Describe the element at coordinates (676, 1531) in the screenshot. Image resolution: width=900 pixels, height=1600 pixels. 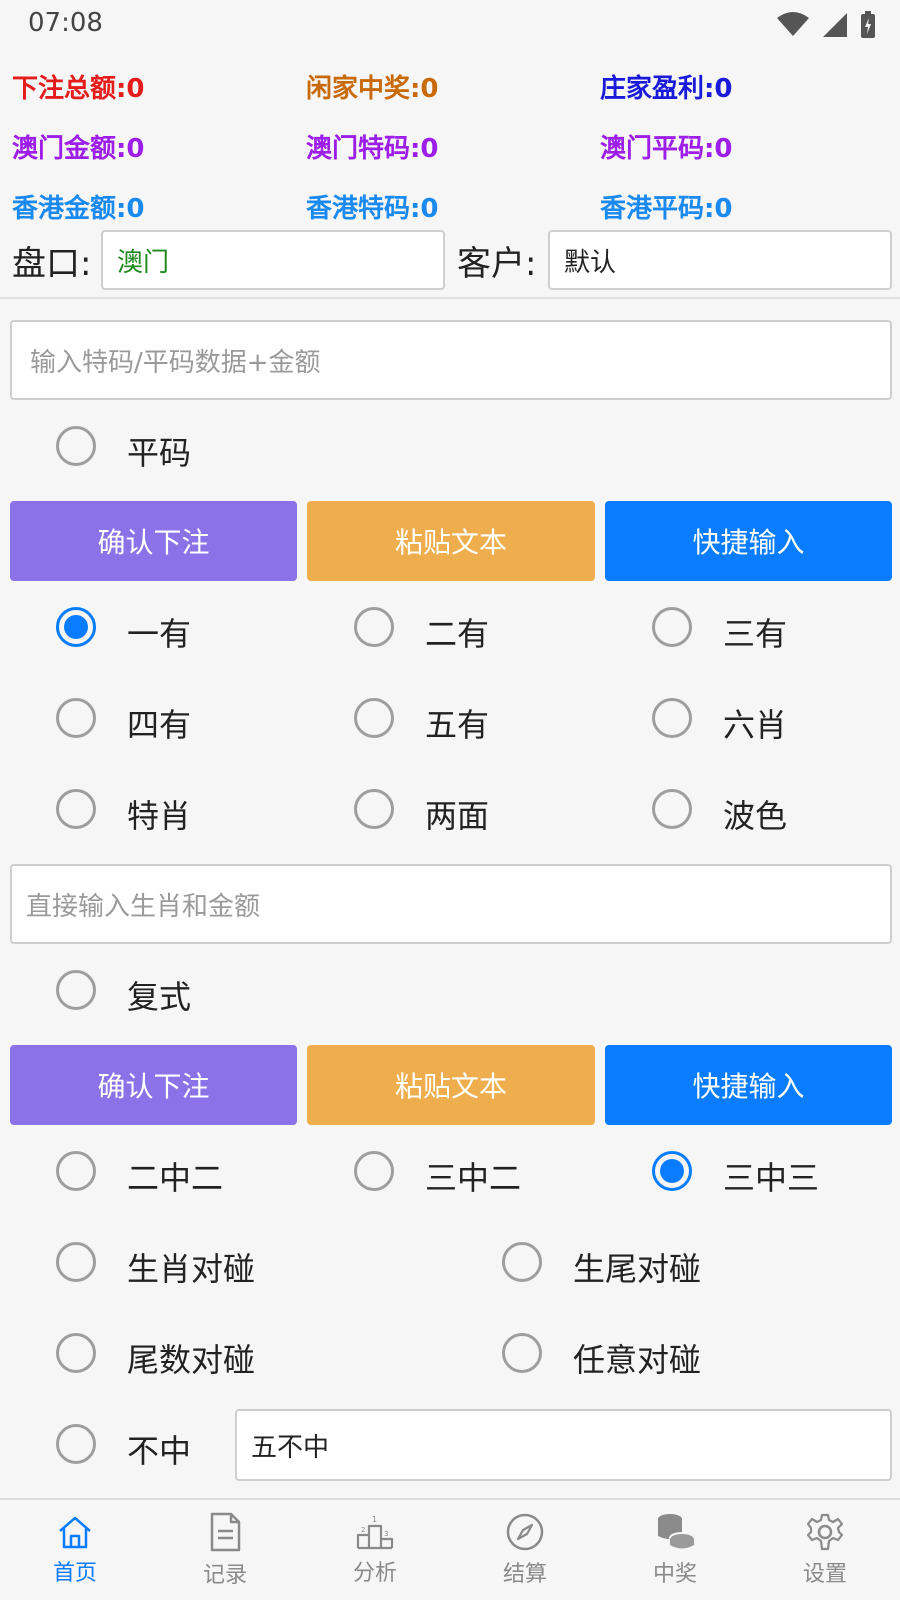
I see `coins-icon` at that location.